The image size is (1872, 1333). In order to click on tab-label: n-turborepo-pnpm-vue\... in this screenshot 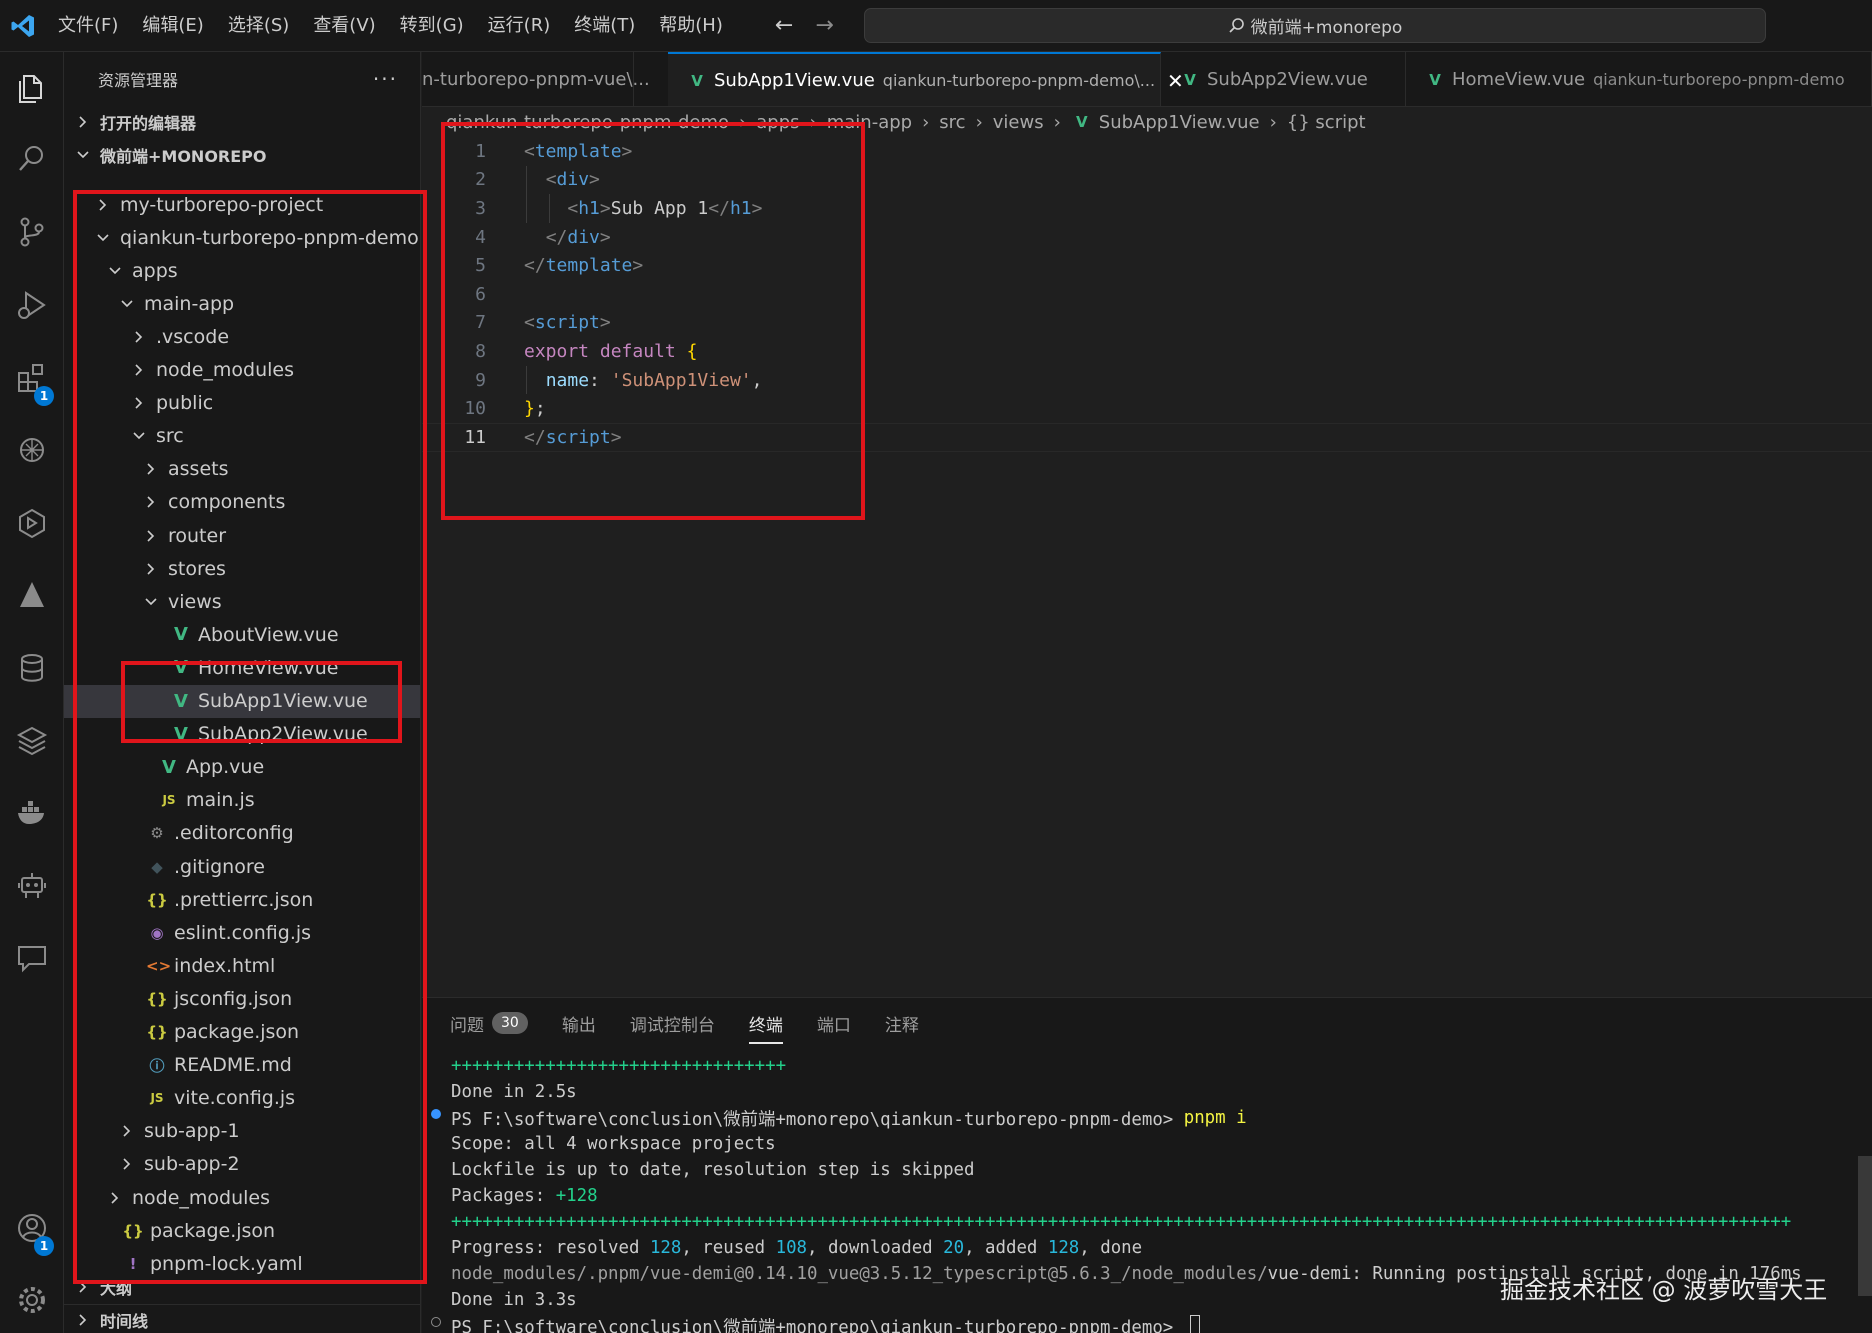, I will do `click(536, 79)`.